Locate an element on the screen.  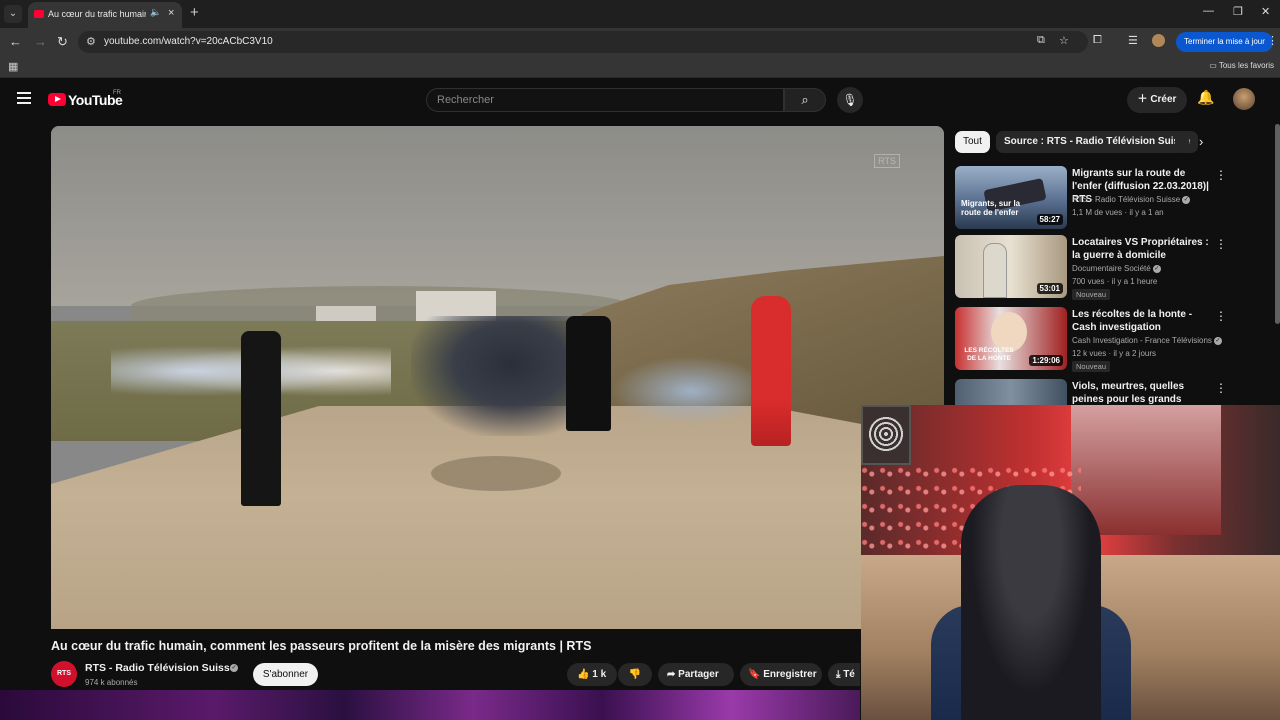
close-tab-icon: × is located at coordinates (171, 13).